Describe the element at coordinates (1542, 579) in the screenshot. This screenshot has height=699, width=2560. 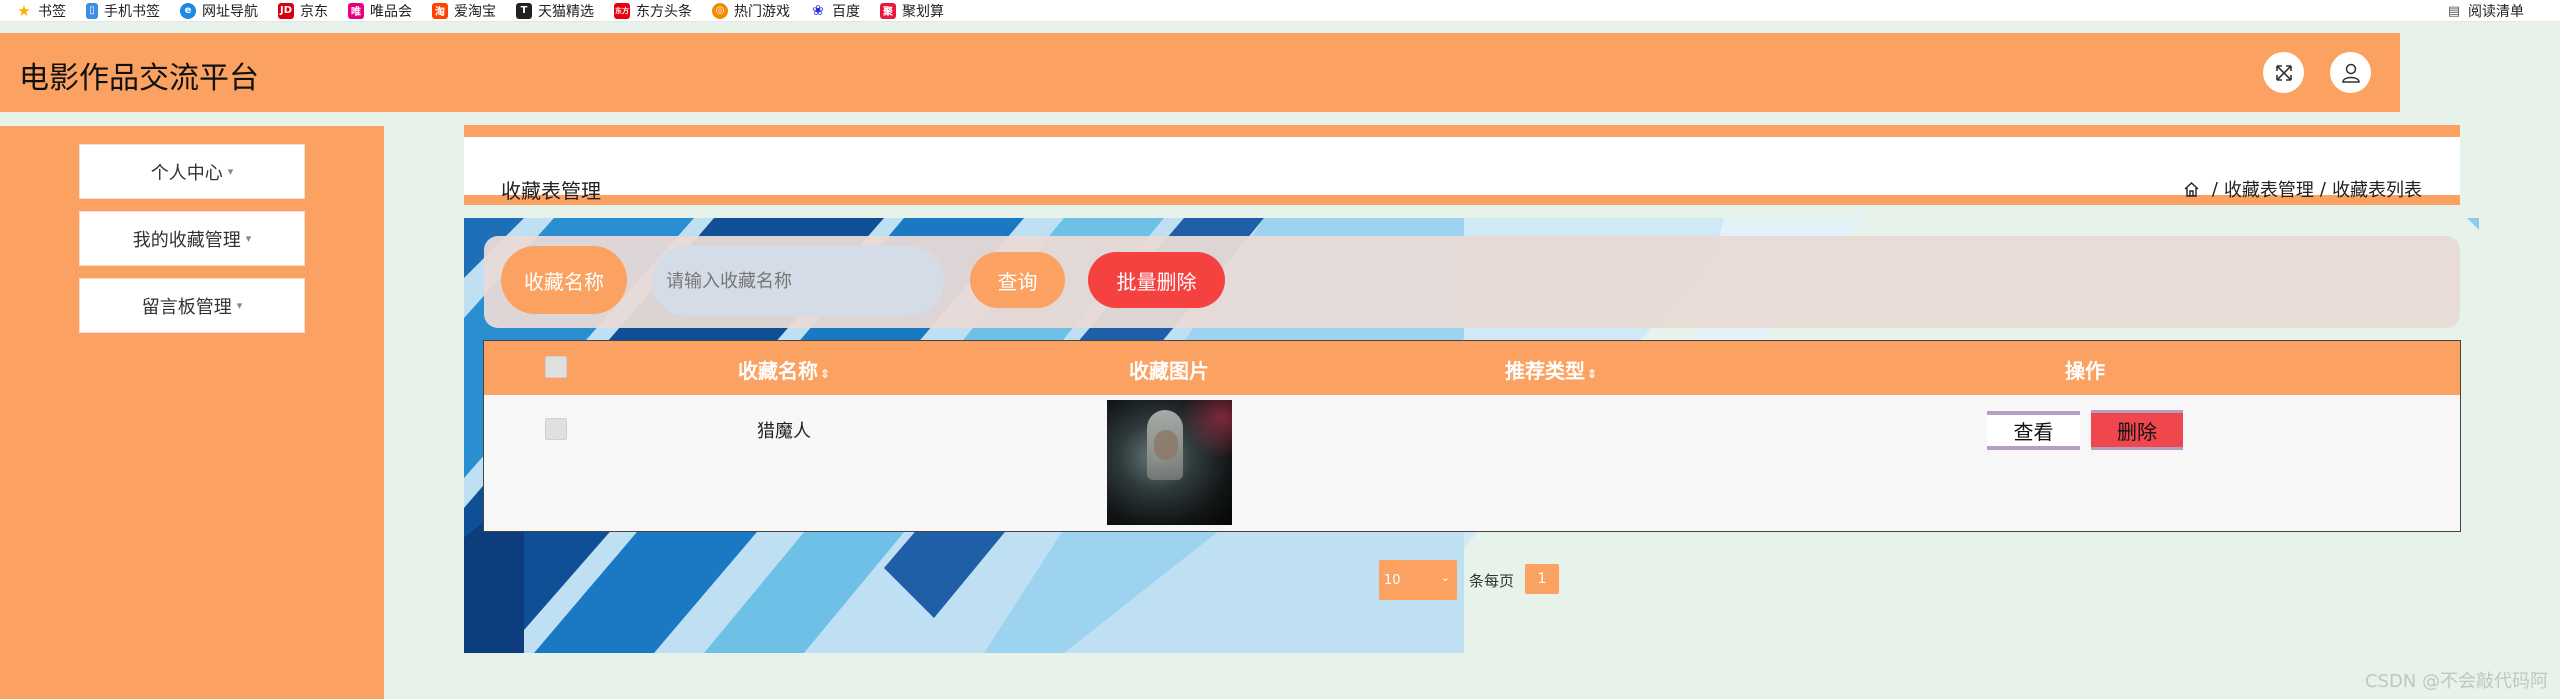
I see `page-number-button: 1` at that location.